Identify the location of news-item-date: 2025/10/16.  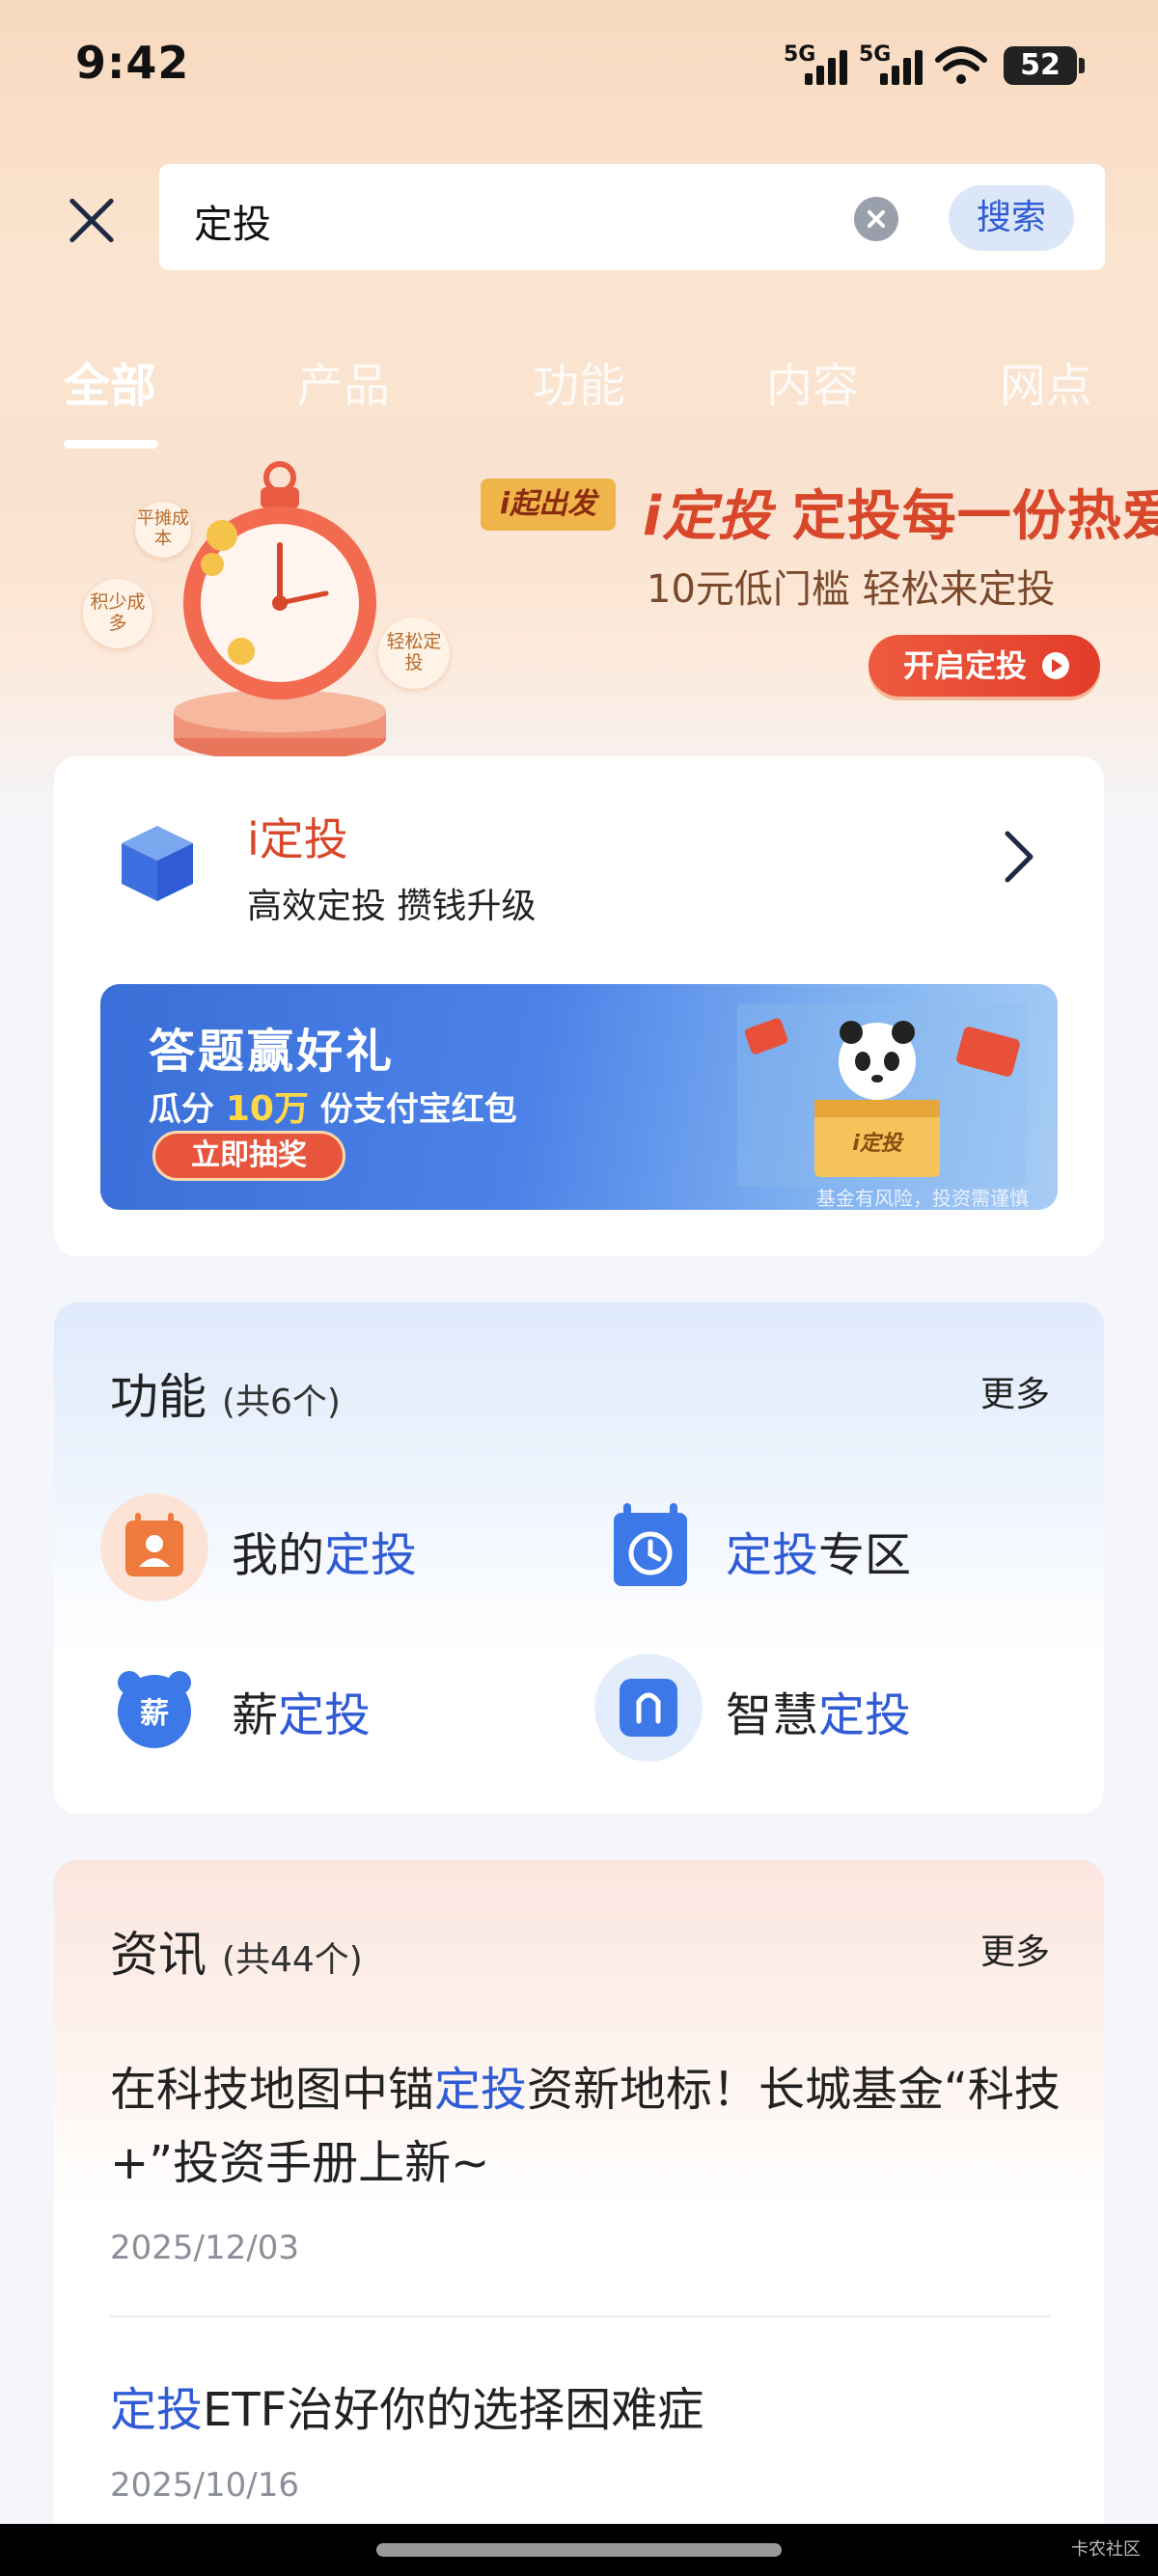
(204, 2485).